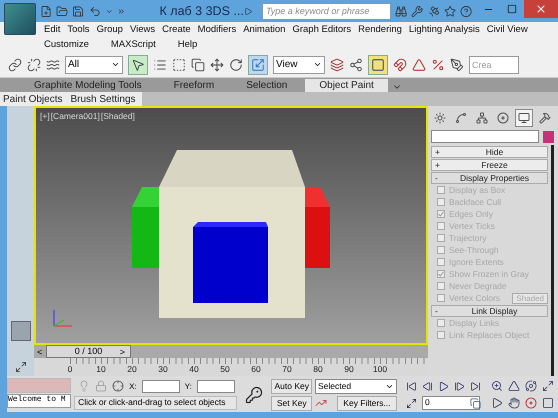 The height and width of the screenshot is (418, 558). I want to click on ruler-label: 30, so click(163, 369).